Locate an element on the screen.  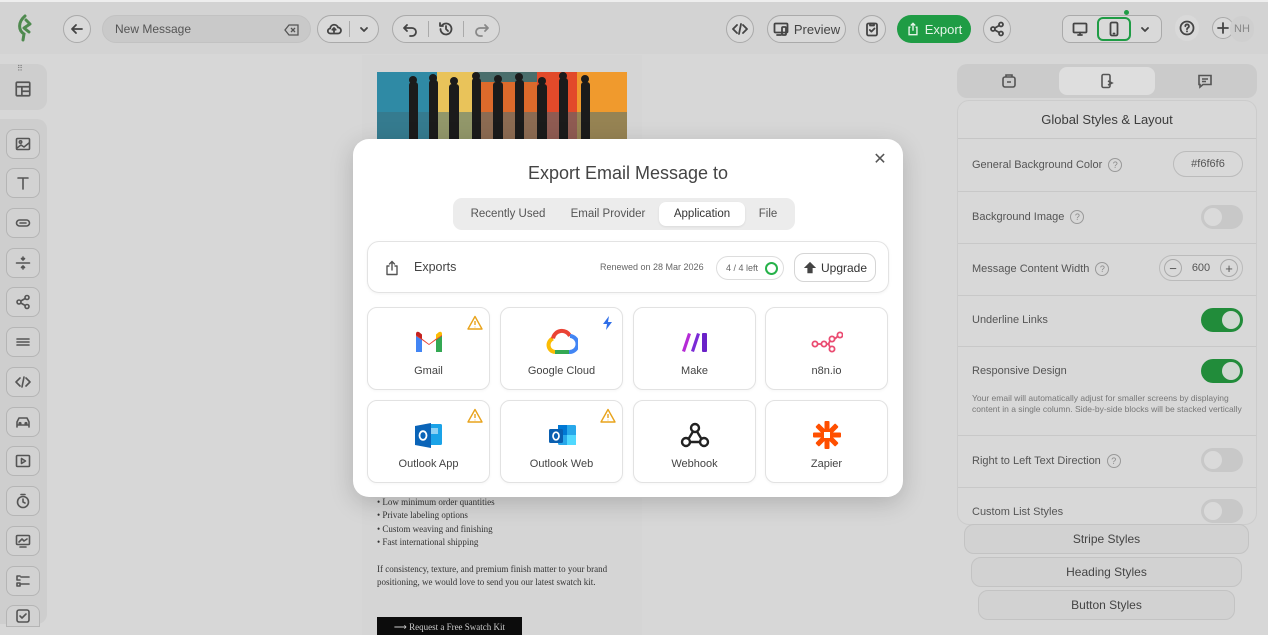
cloud-upload-button is located at coordinates (334, 29).